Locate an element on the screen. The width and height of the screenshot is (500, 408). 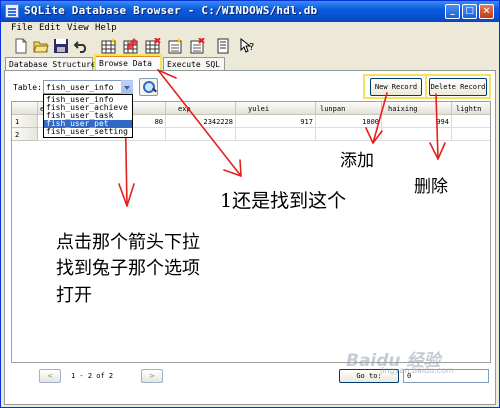
chevron-down-icon is located at coordinates (127, 87).